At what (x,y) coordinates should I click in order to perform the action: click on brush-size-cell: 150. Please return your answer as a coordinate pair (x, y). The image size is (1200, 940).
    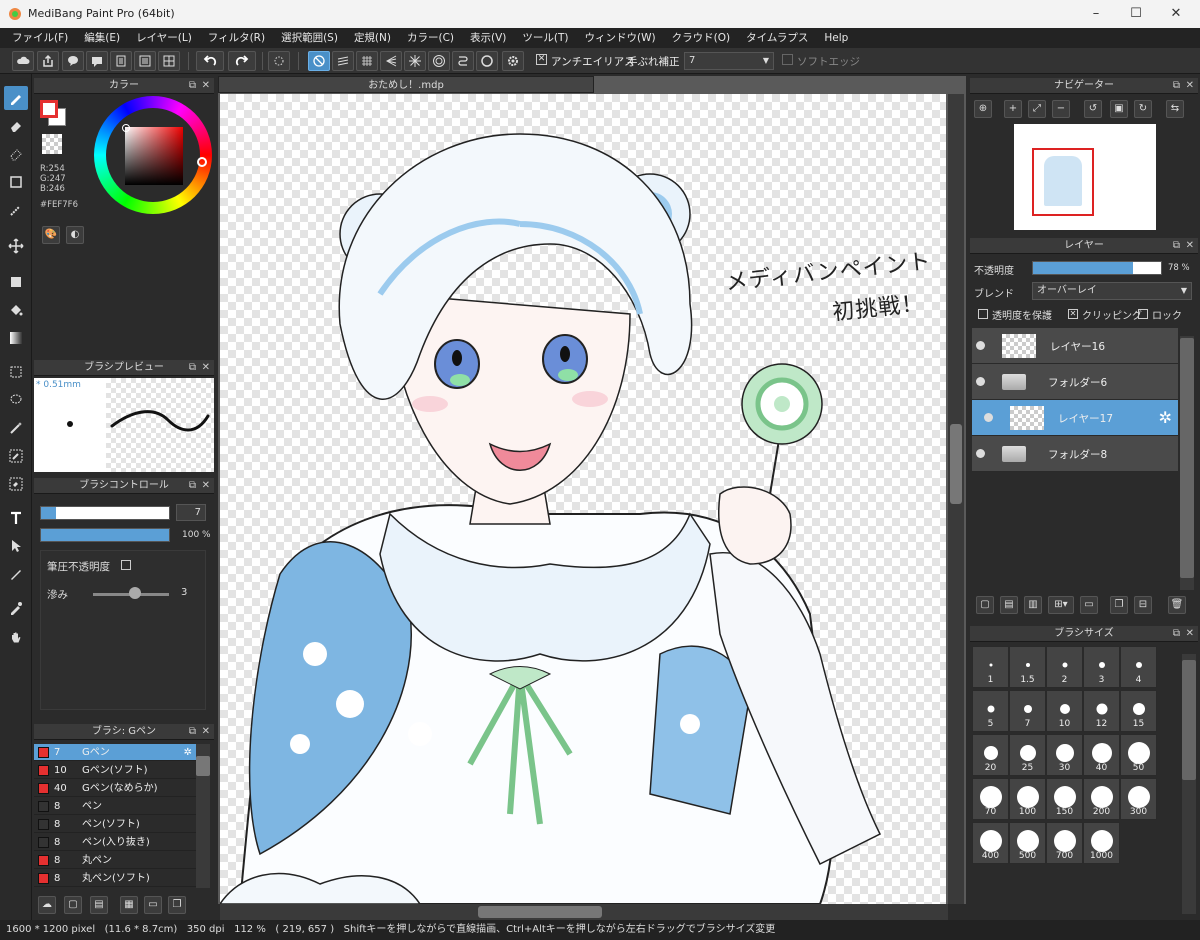
    Looking at the image, I should click on (1064, 799).